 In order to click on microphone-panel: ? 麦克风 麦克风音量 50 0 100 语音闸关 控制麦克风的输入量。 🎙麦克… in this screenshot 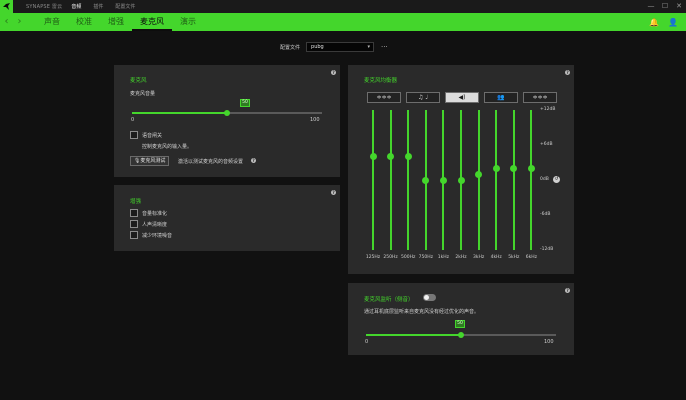, I will do `click(227, 121)`.